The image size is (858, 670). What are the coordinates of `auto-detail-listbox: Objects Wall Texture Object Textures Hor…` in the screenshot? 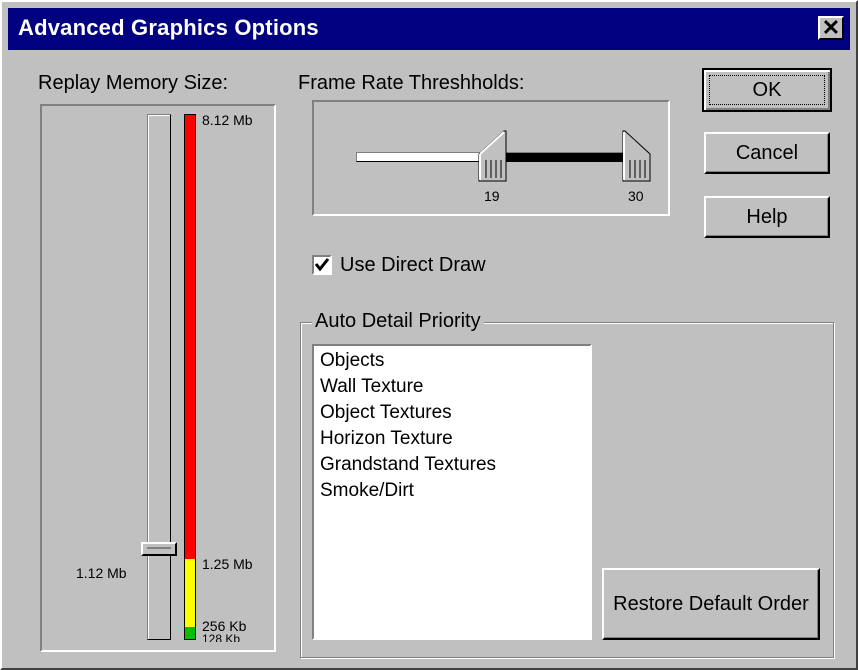 It's located at (452, 492).